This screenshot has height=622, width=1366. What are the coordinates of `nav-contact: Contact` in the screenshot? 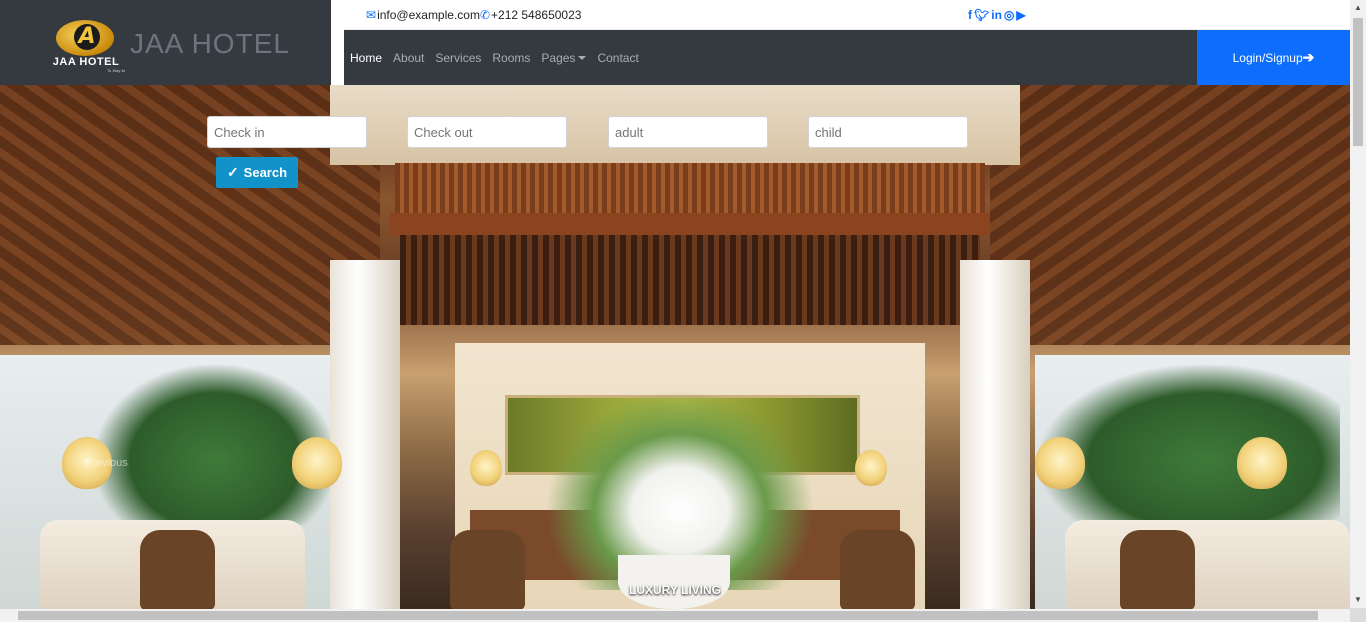 It's located at (617, 58).